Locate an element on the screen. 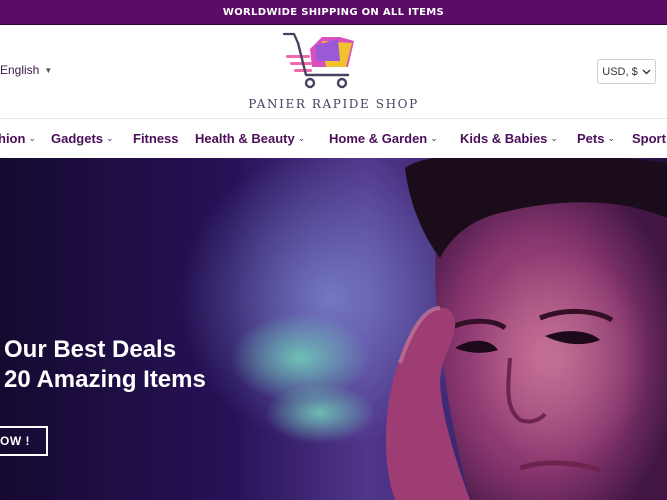 This screenshot has width=667, height=500. currency-selector: USD, $ is located at coordinates (626, 71).